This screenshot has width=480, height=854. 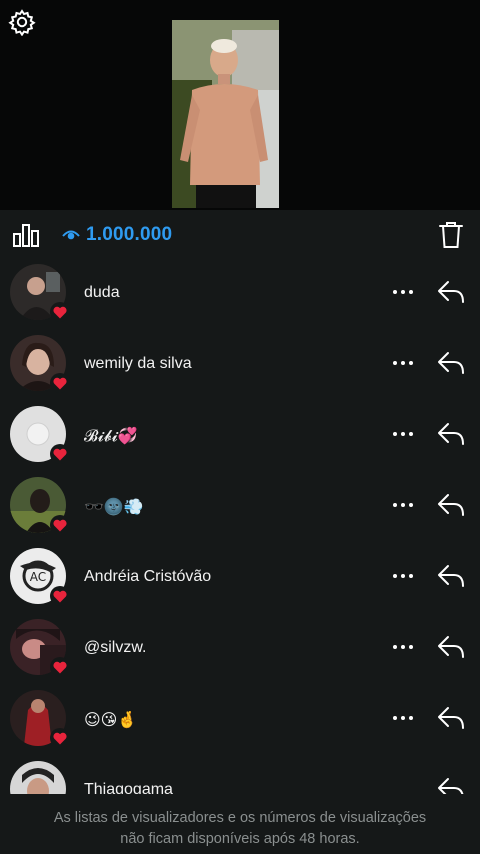 I want to click on viewer-row: duda, so click(x=240, y=293).